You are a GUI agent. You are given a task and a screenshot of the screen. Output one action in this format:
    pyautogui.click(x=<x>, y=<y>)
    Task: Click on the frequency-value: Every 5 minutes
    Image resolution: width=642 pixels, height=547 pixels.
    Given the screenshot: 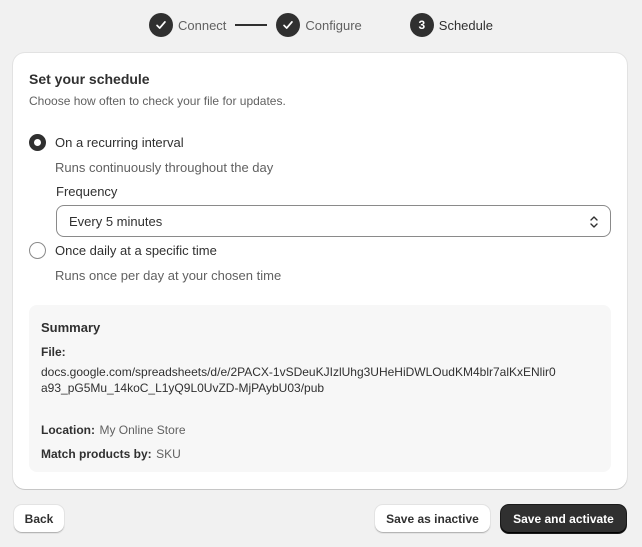 What is the action you would take?
    pyautogui.click(x=116, y=221)
    